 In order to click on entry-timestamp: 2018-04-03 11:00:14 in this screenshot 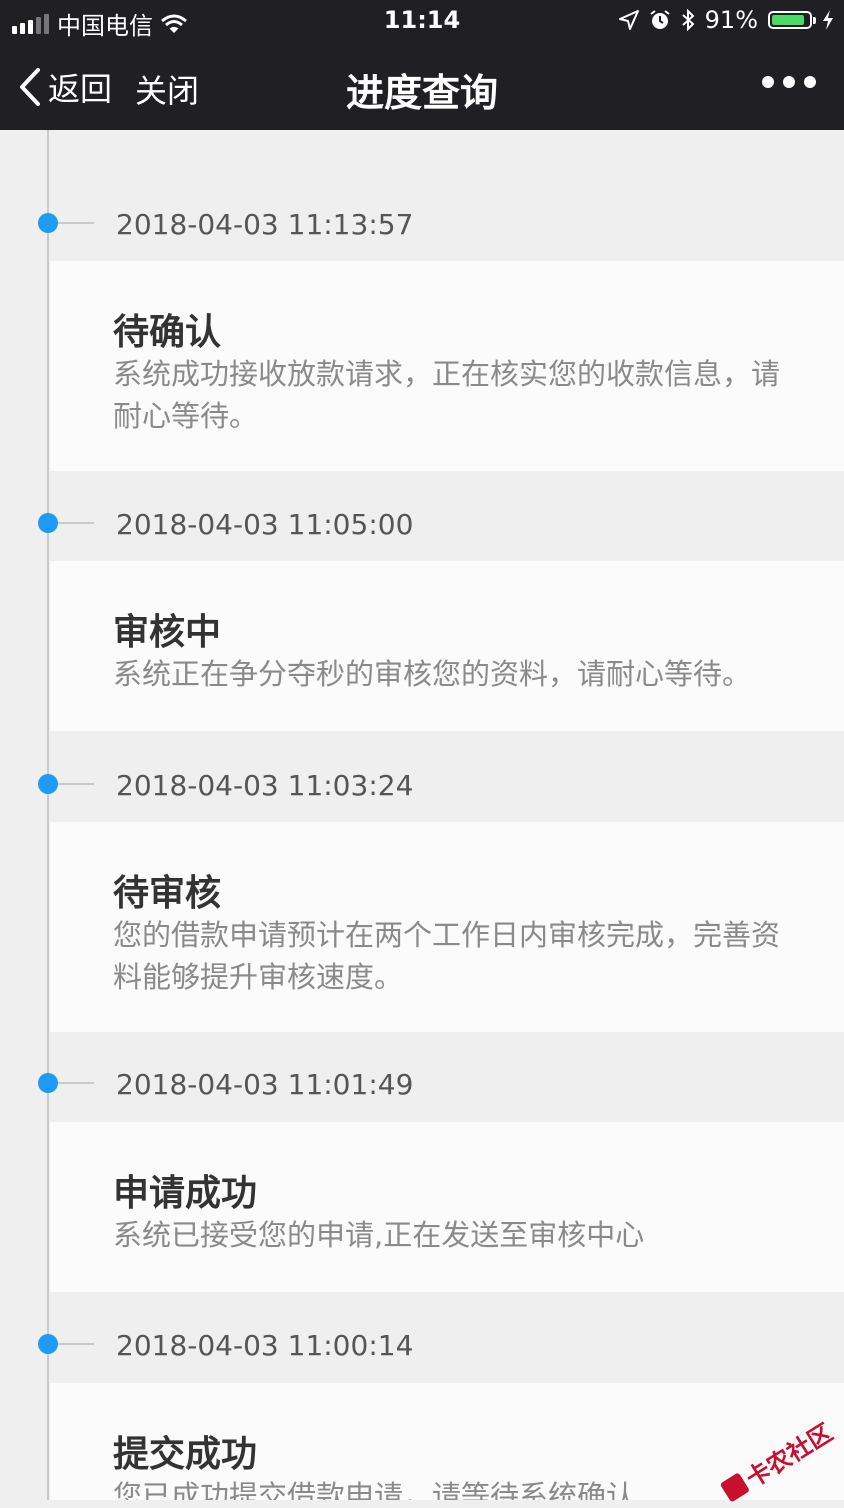, I will do `click(265, 1345)`.